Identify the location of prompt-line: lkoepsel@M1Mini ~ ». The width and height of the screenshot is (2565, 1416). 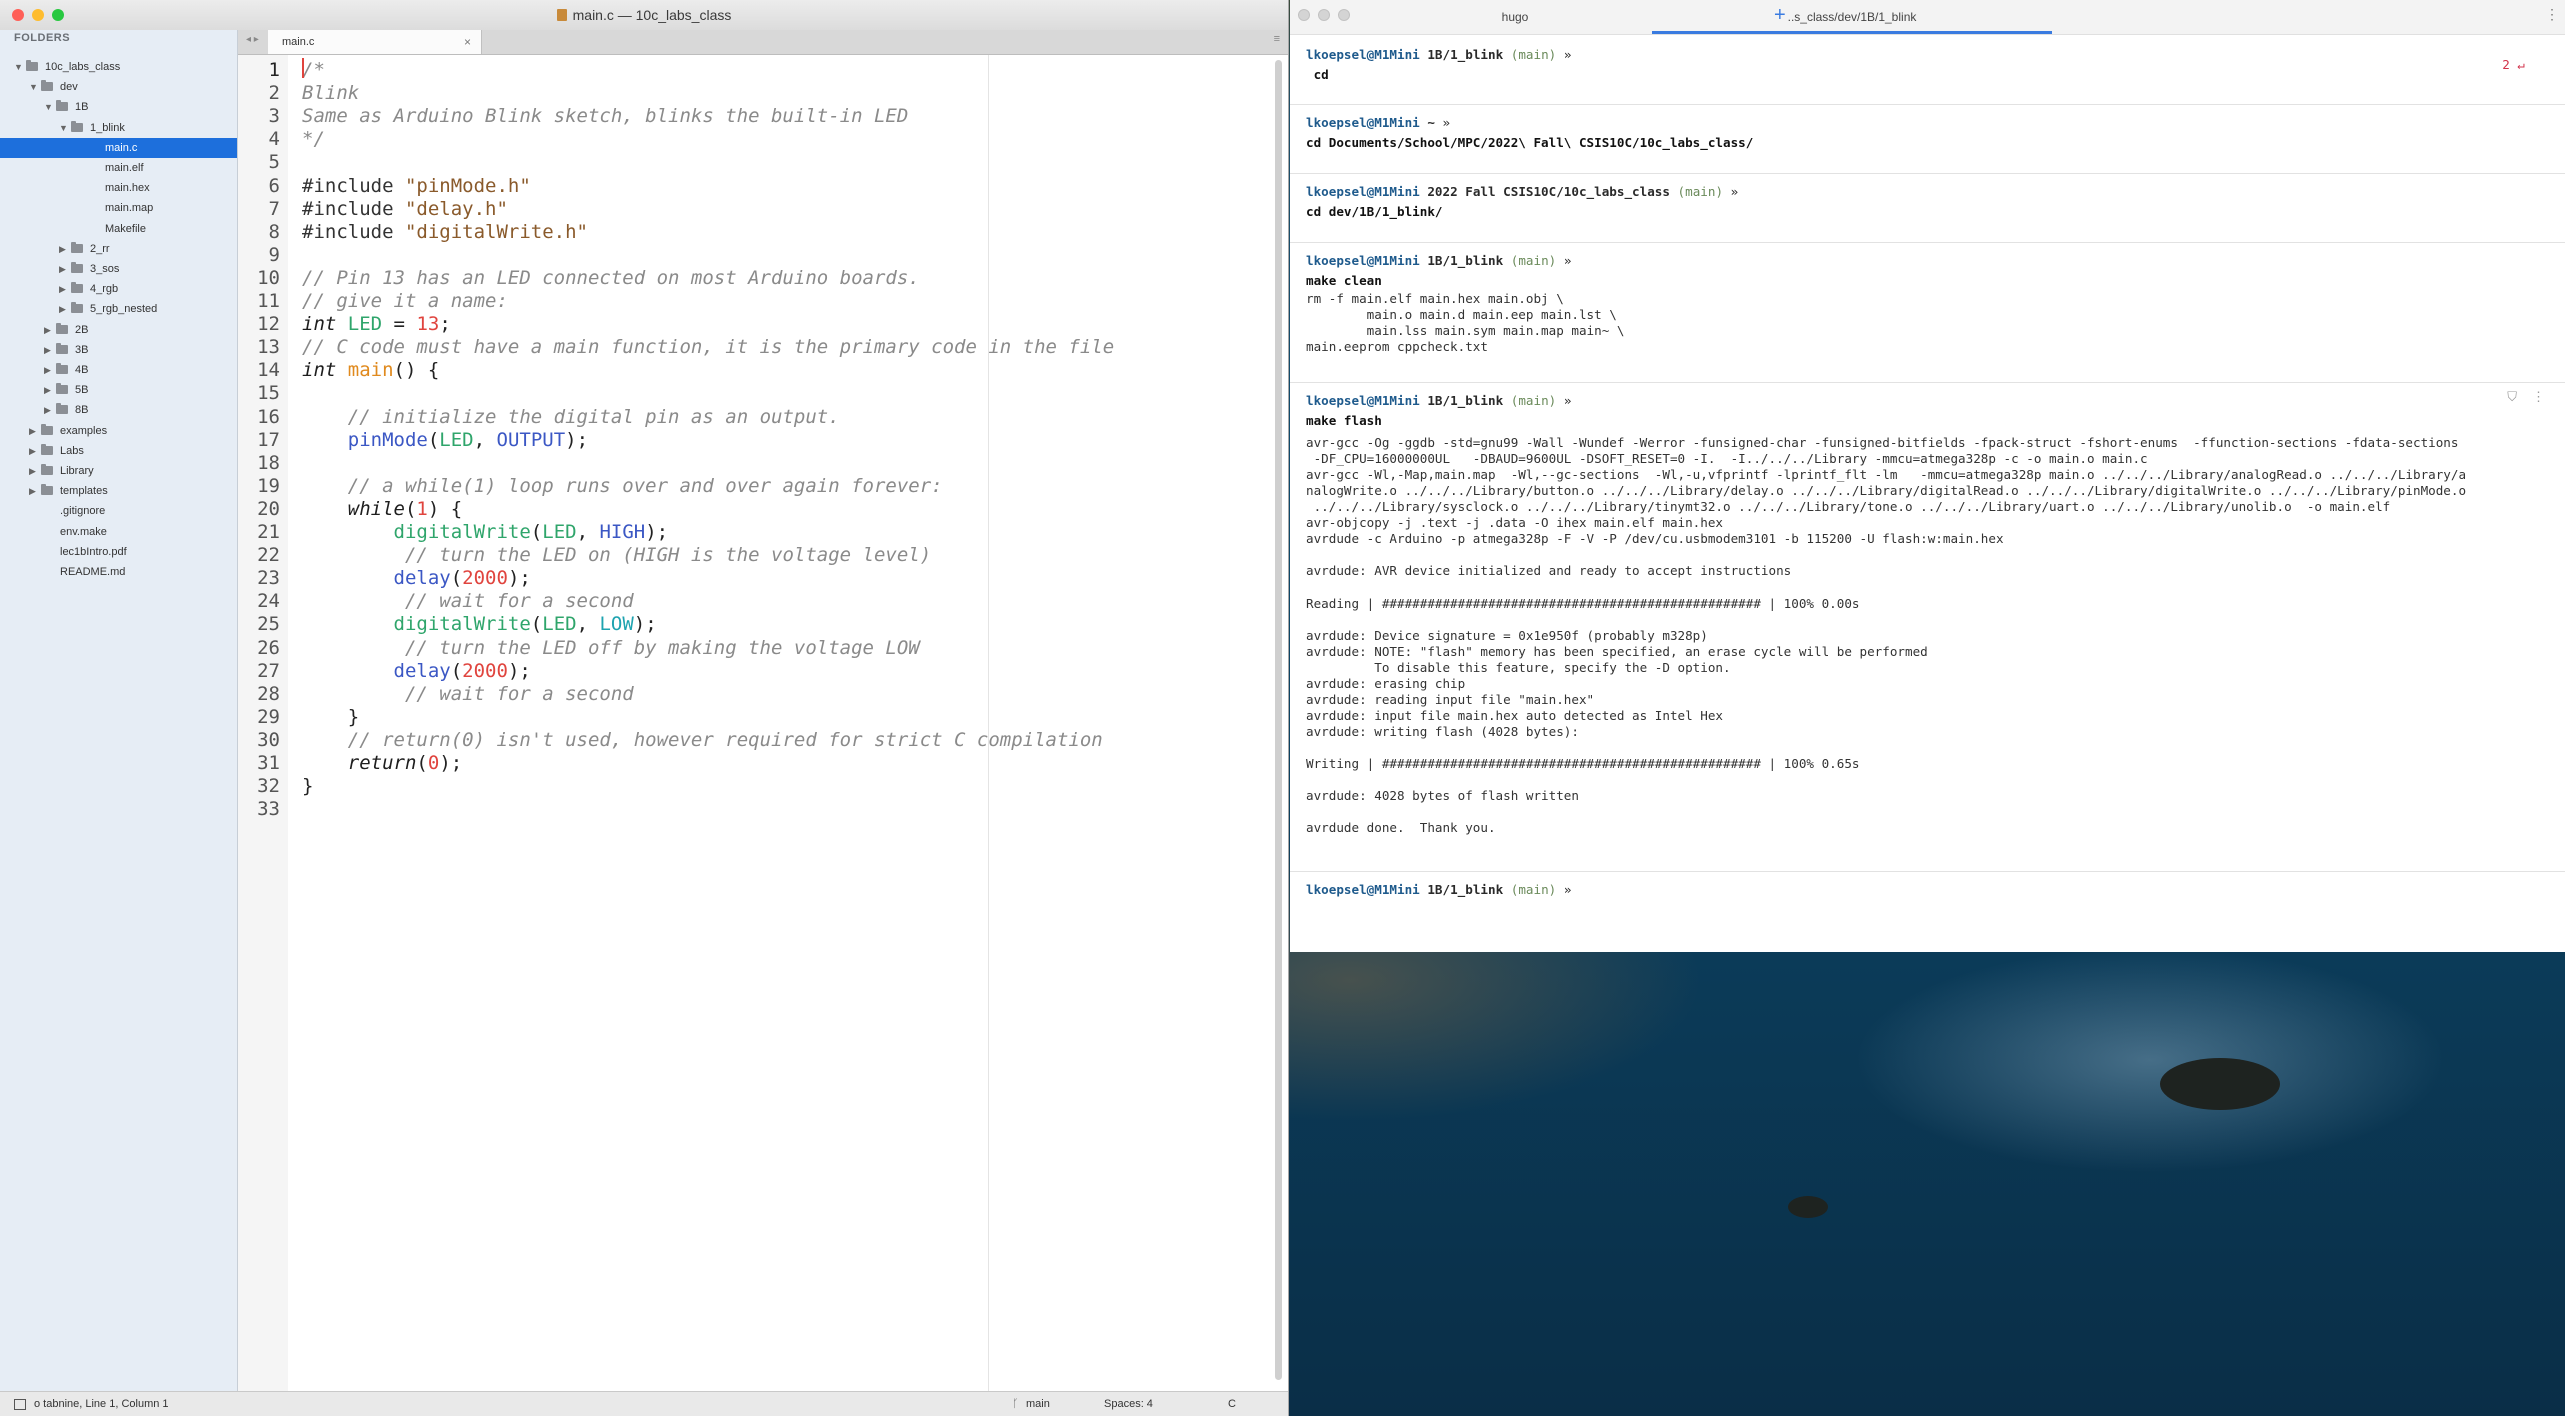
(1378, 123).